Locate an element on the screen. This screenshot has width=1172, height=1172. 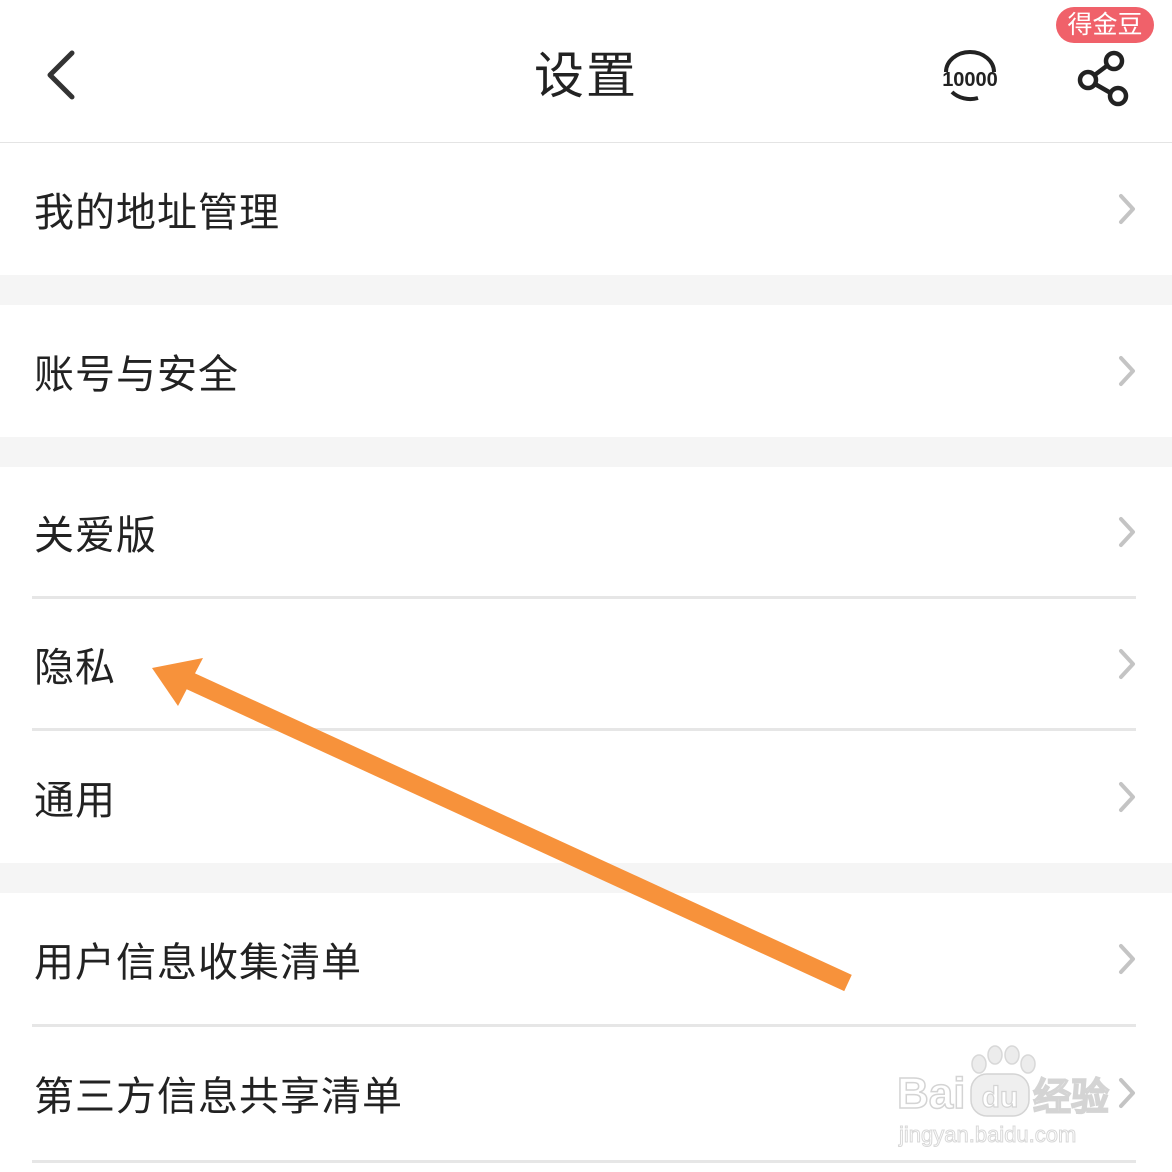
top-bar: 设置 10000 得金豆 is located at coordinates (586, 71).